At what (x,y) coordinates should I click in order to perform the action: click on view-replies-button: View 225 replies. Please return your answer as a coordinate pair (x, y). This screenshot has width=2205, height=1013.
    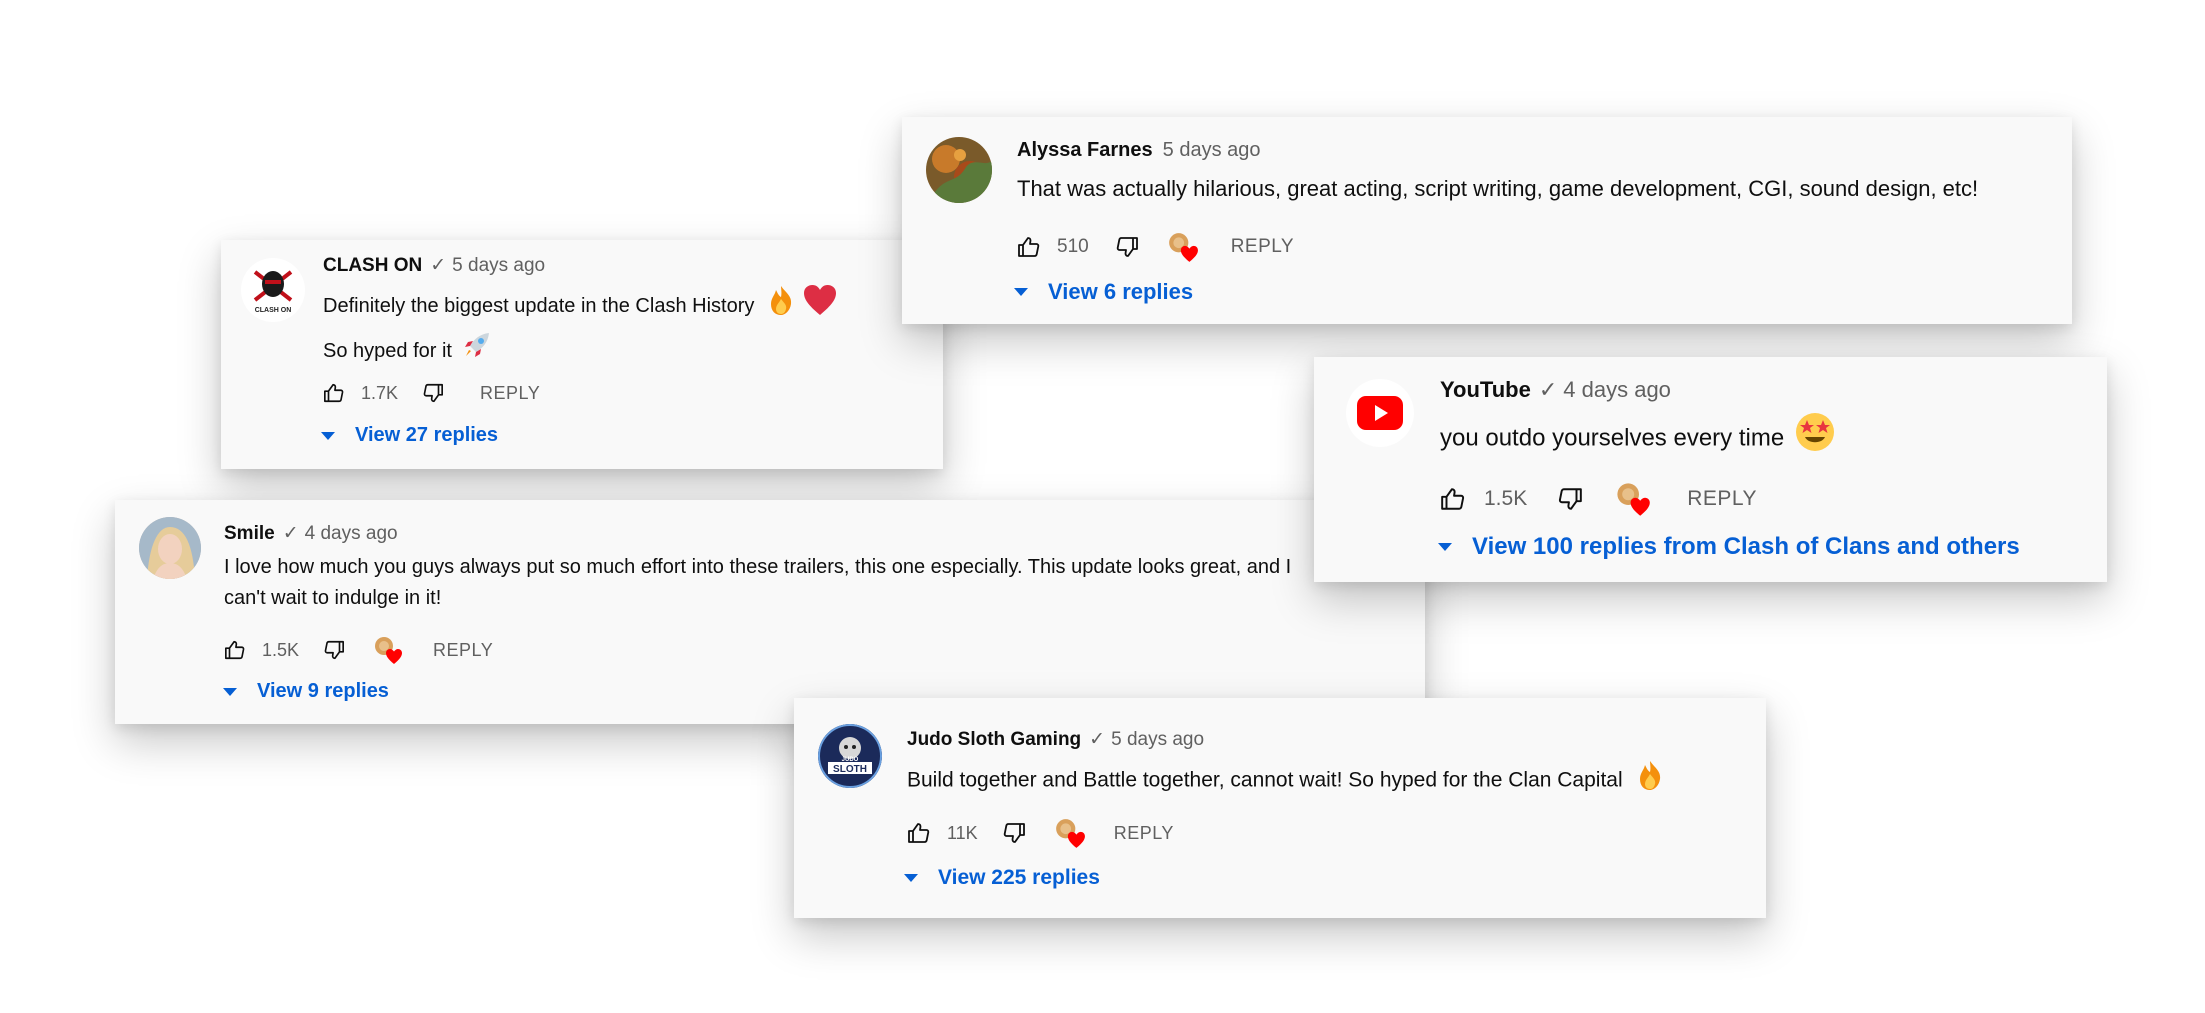
    Looking at the image, I should click on (1002, 878).